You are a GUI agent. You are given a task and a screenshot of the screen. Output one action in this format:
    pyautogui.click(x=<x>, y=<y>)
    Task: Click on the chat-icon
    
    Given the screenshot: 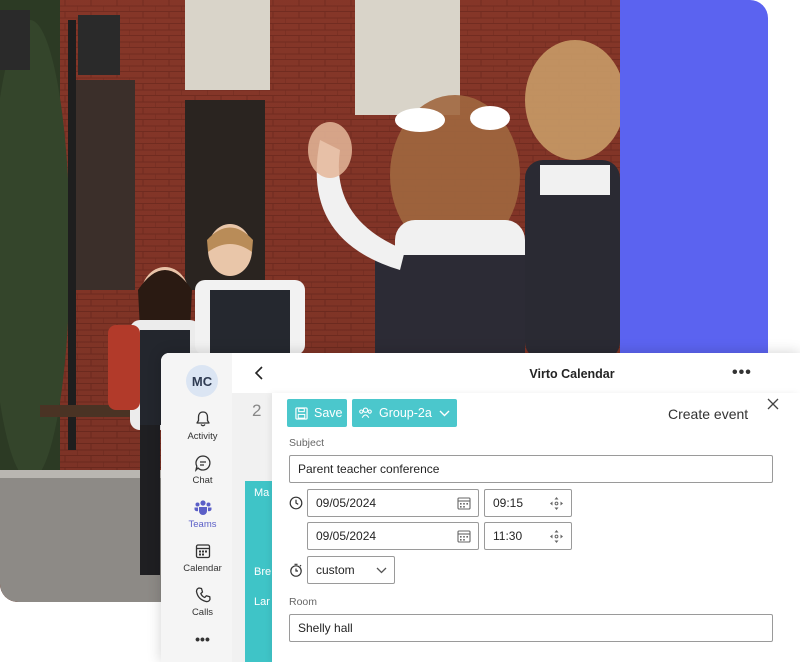 What is the action you would take?
    pyautogui.click(x=202, y=464)
    